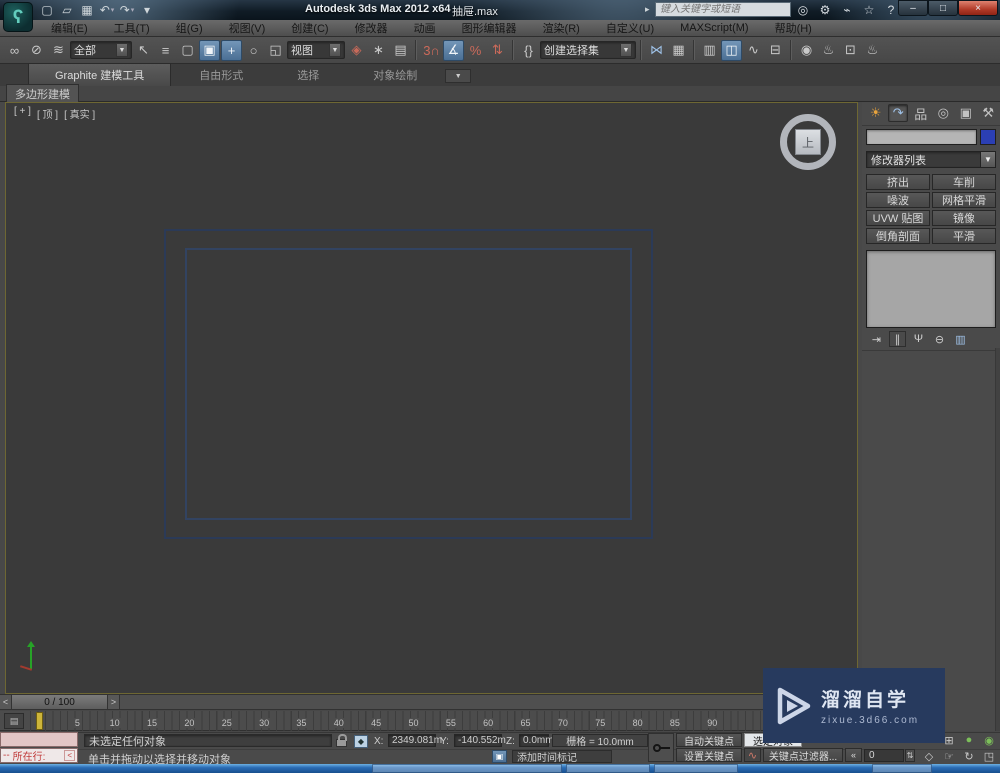  I want to click on set-keys-button, so click(661, 747).